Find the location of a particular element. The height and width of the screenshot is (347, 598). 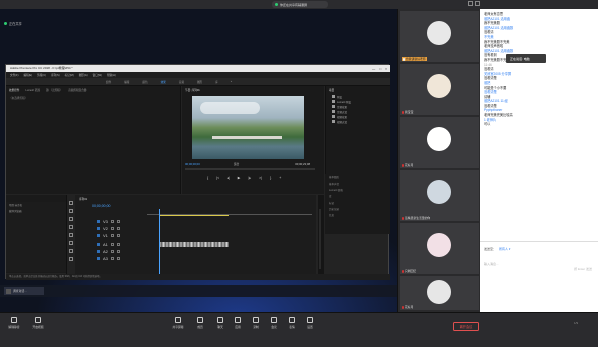

play-icon: ▶ is located at coordinates (239, 178).